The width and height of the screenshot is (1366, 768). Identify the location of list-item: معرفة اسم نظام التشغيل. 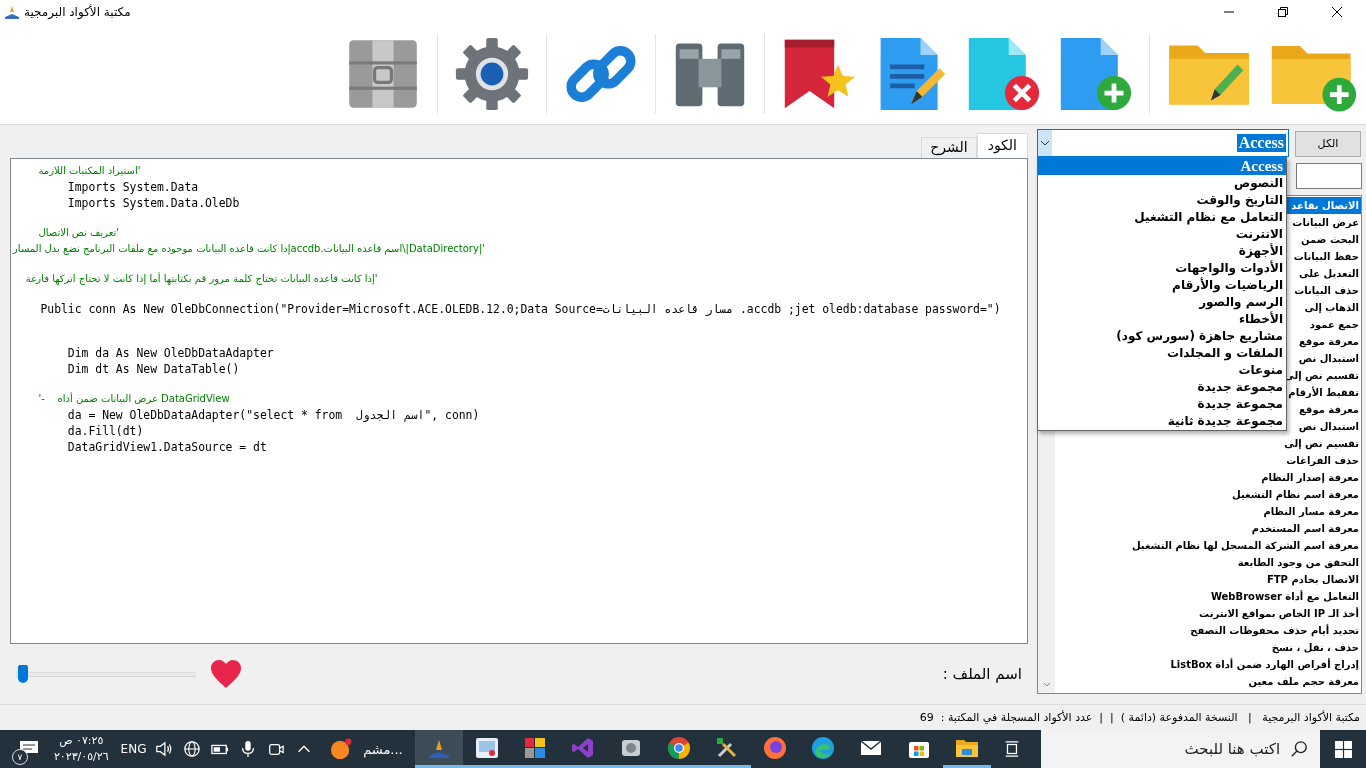
(1208, 494).